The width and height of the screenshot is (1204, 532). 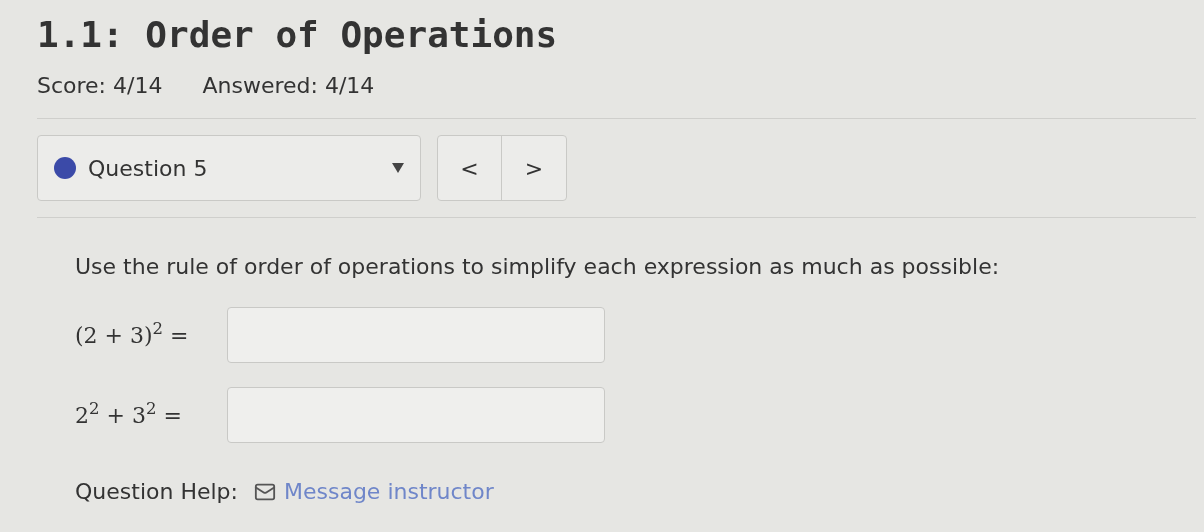 What do you see at coordinates (132, 334) in the screenshot?
I see `math-expression: (2 + 3)$^{2}$ =` at bounding box center [132, 334].